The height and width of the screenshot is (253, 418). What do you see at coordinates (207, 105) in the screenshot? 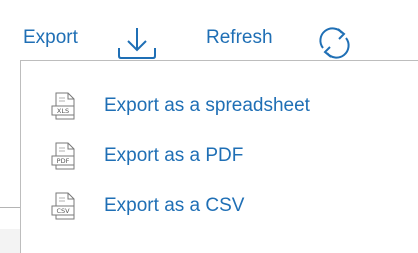
I see `menu-item-label: Export as a spreadsheet` at bounding box center [207, 105].